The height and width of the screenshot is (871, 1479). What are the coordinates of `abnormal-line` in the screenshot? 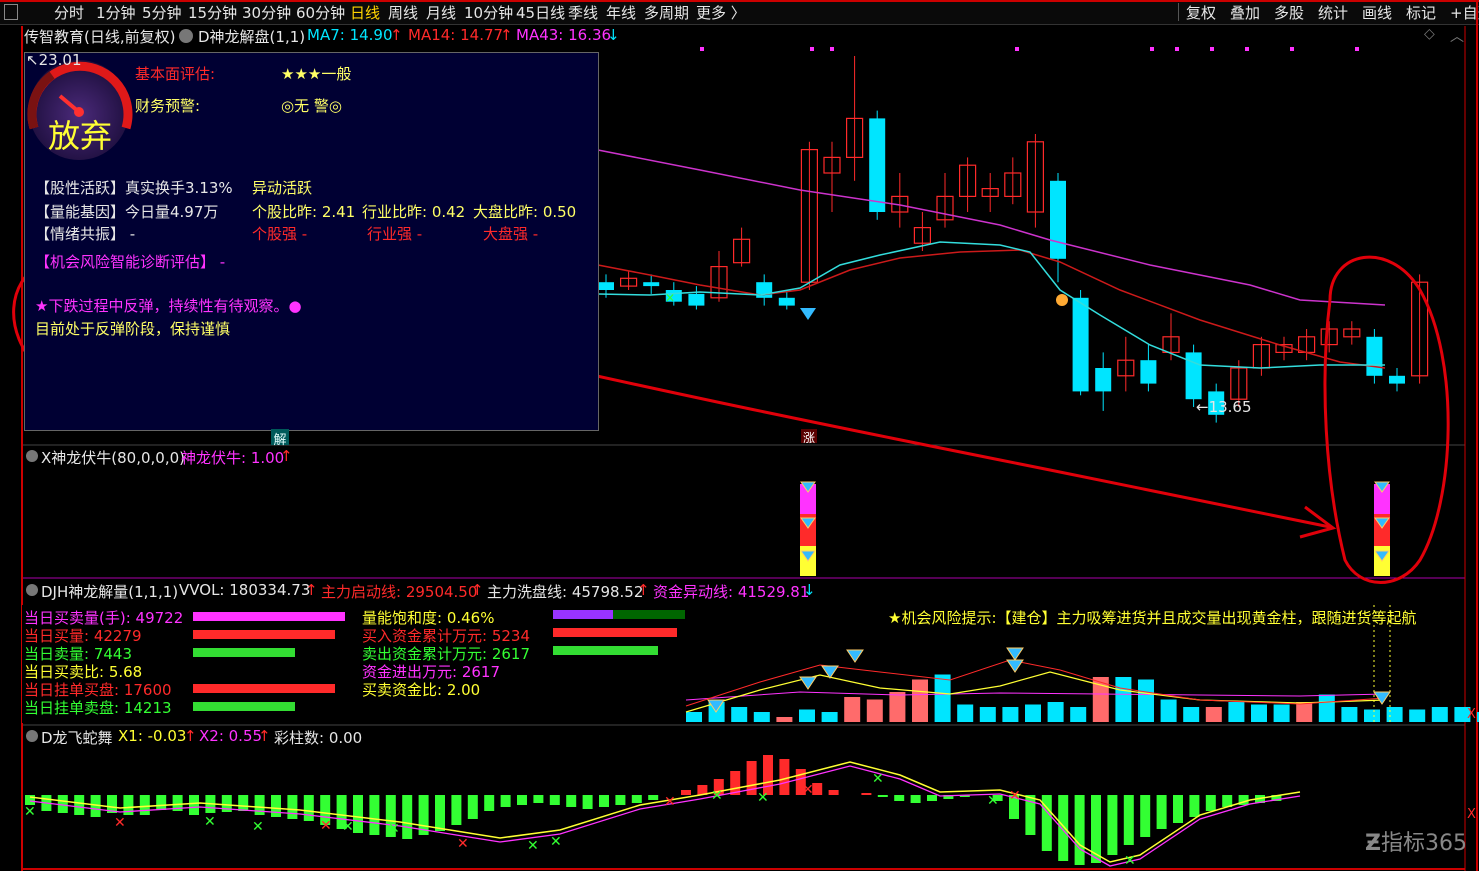 It's located at (1035, 696).